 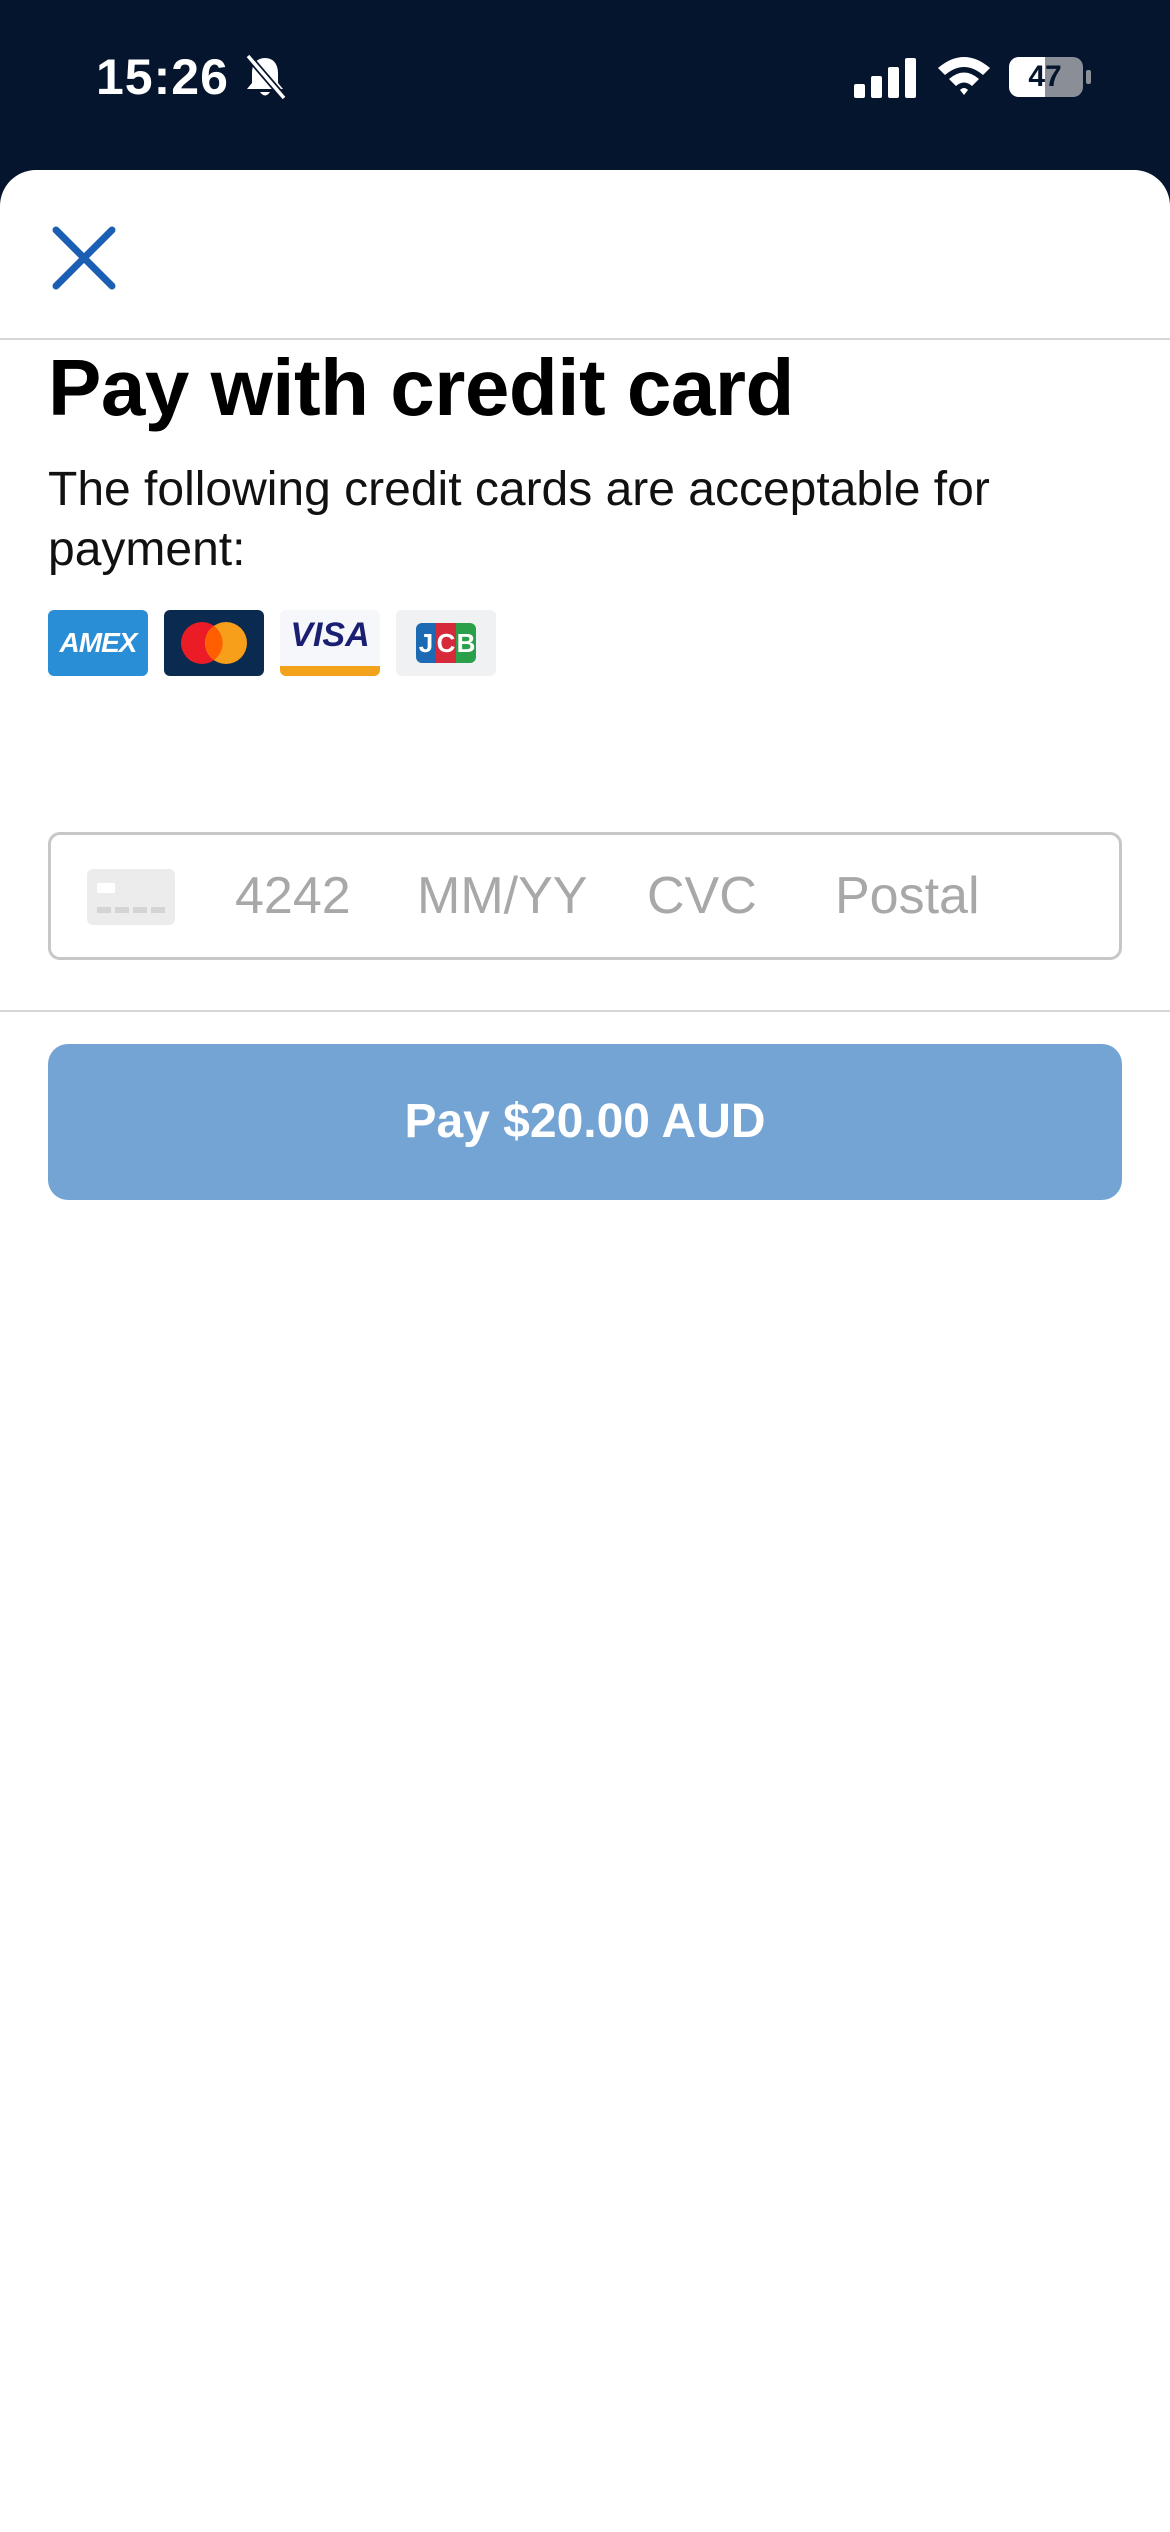 I want to click on jcb-logo-icon: J C B, so click(x=446, y=643).